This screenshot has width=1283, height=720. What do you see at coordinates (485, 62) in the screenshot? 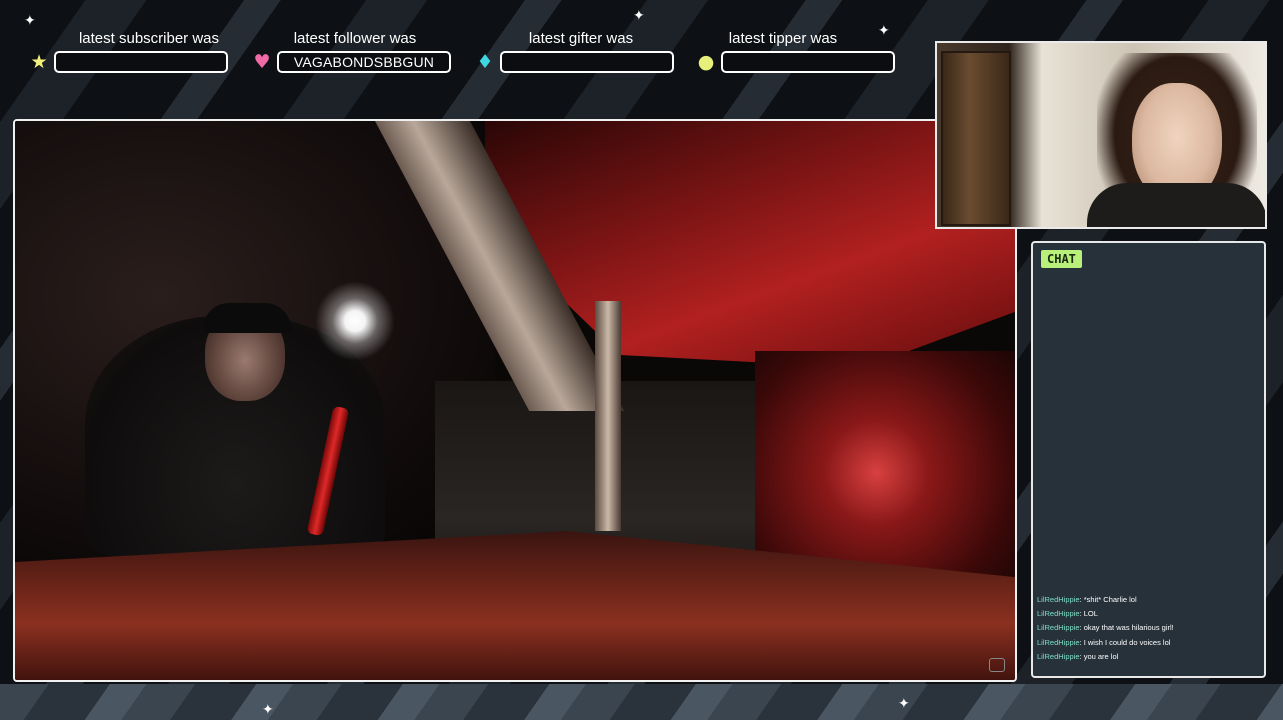
I see `diamond-icon: ♦` at bounding box center [485, 62].